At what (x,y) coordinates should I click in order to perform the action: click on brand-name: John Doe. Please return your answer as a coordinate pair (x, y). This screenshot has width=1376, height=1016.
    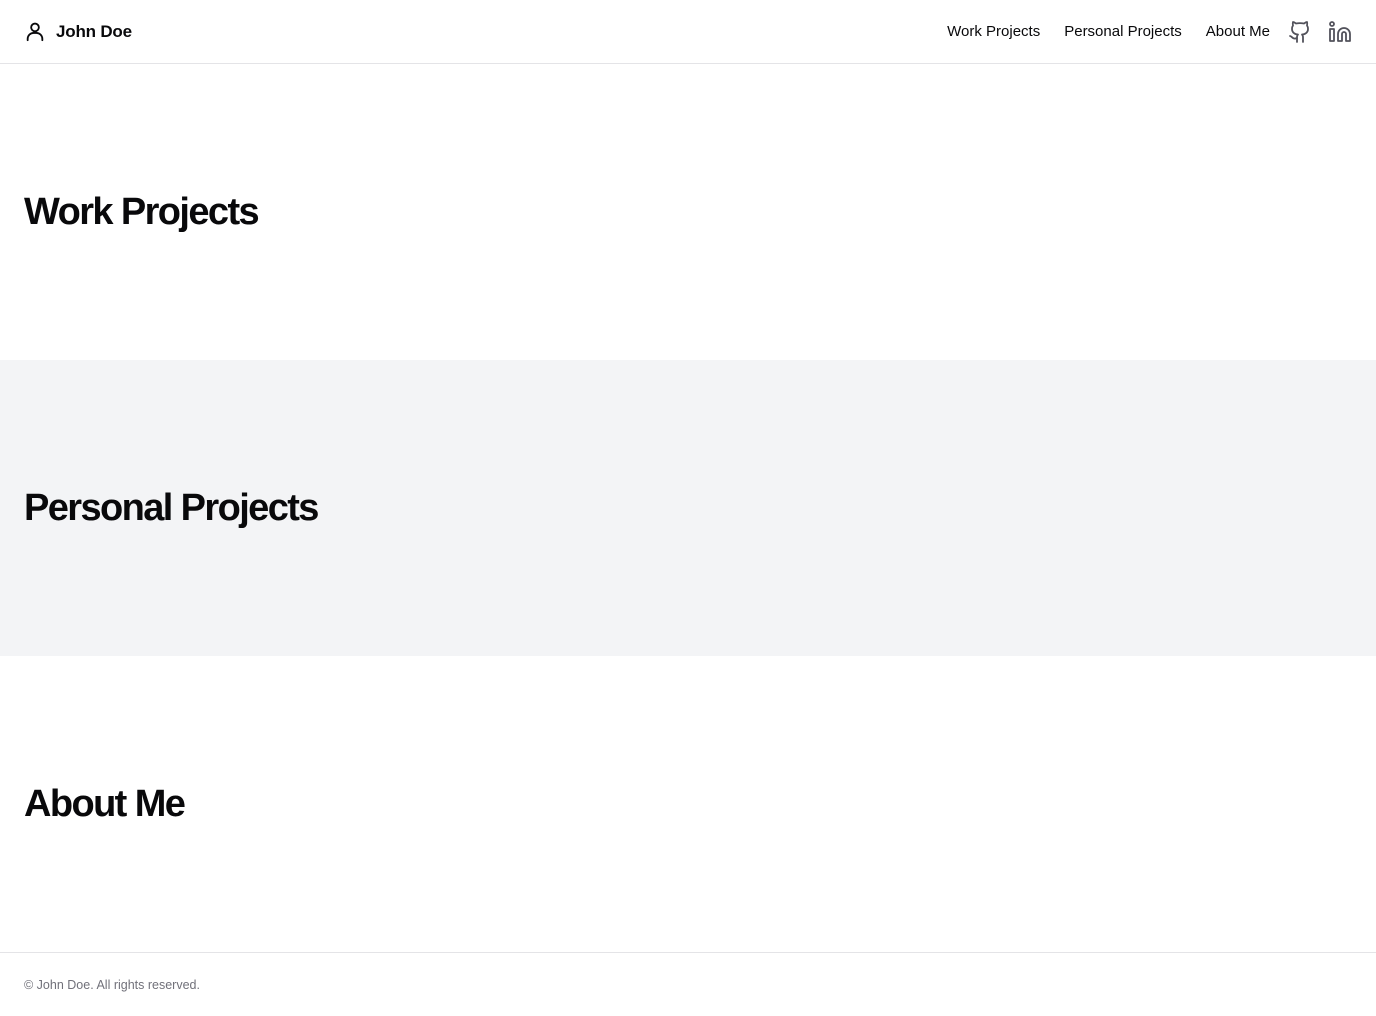
    Looking at the image, I should click on (94, 31).